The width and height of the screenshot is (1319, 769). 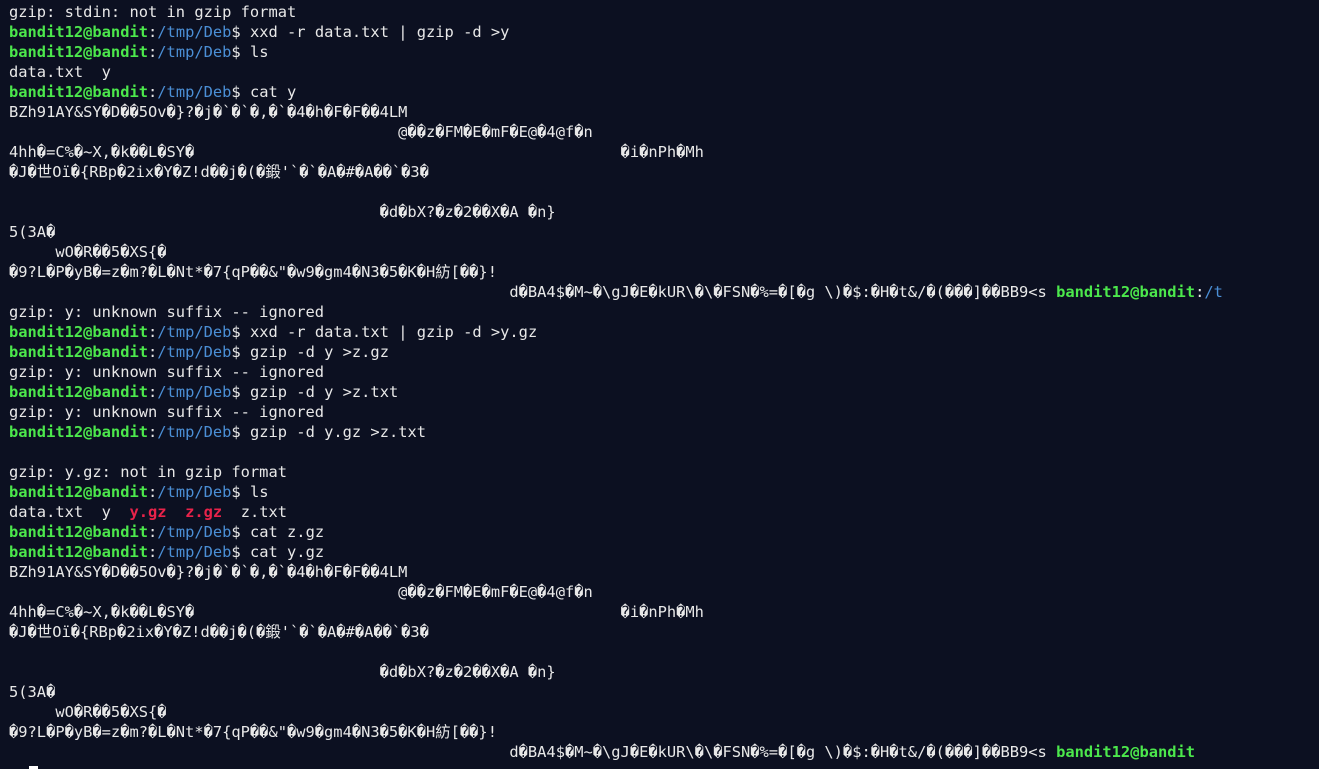 I want to click on archive-filename: y.gz, so click(x=148, y=512).